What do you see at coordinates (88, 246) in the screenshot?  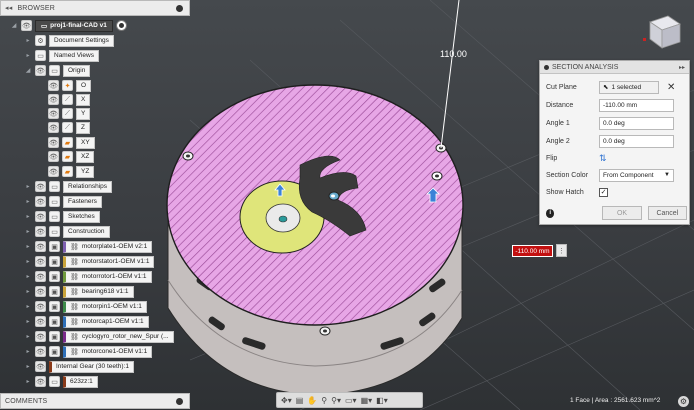 I see `browser-component-row: ▸ 👁 ▣ ⛓ motorplate1-OEM v2:1` at bounding box center [88, 246].